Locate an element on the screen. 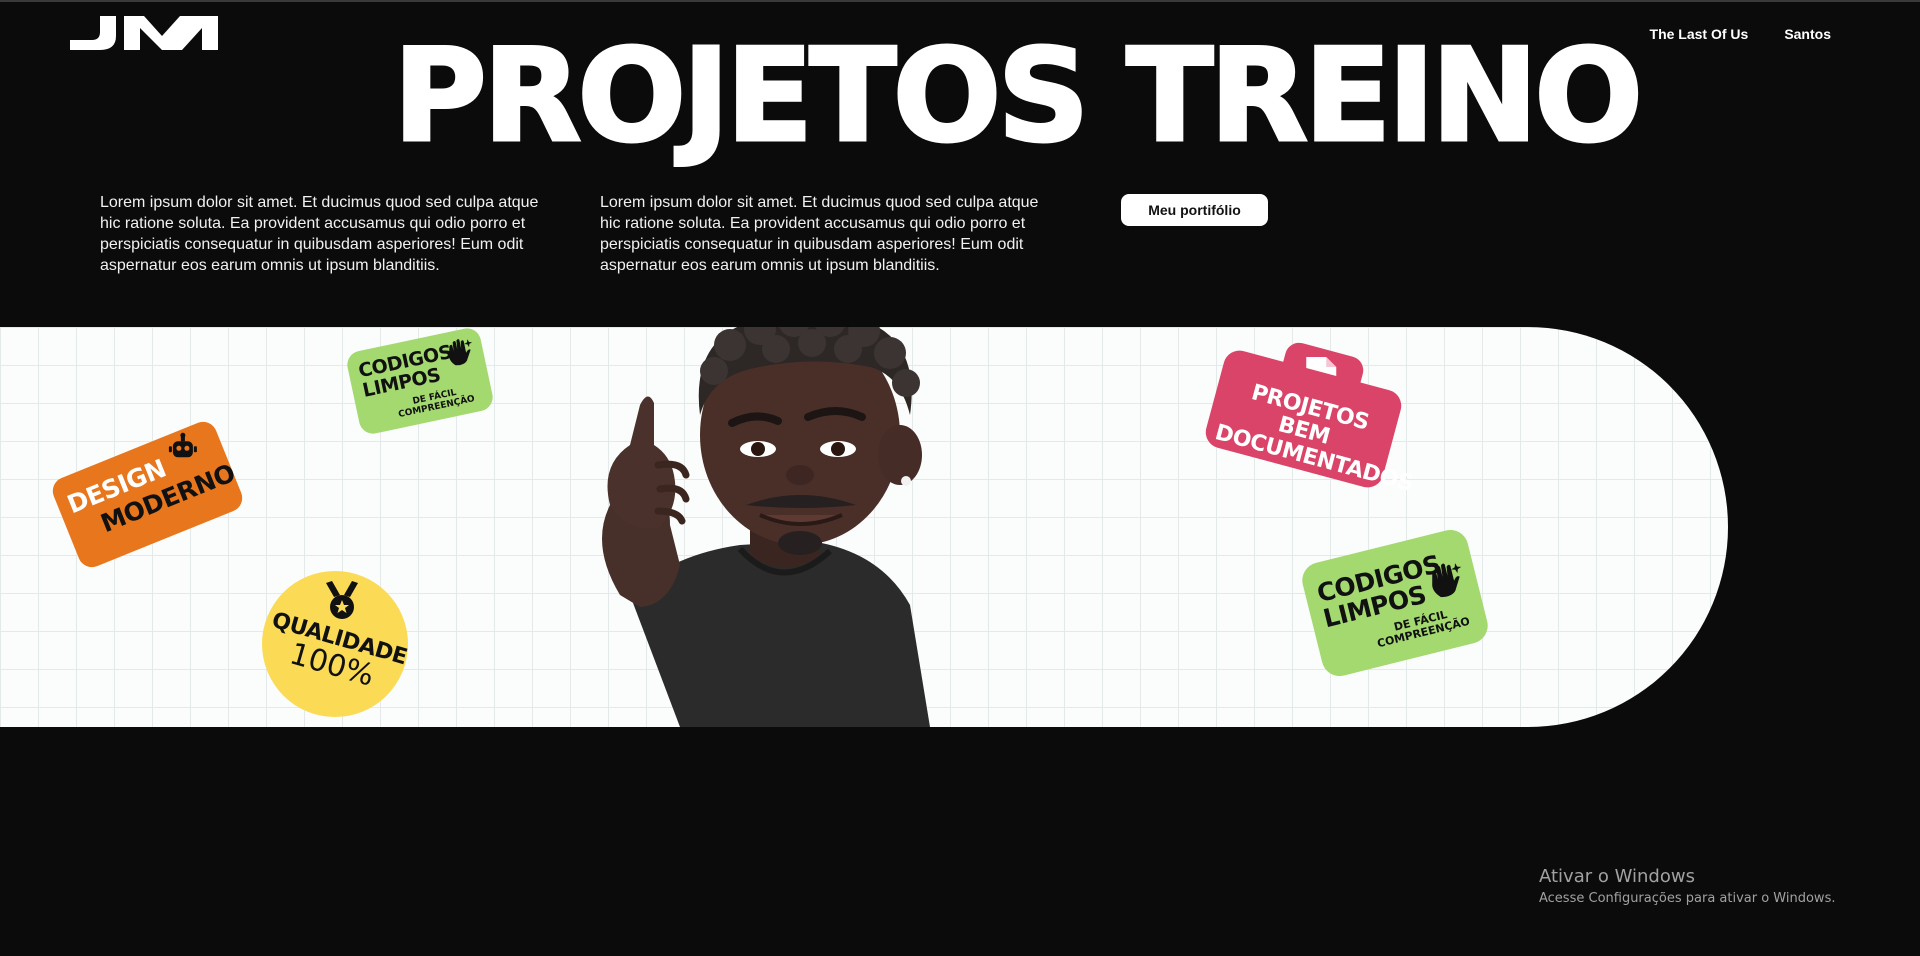 This screenshot has width=1920, height=956. portfolio-button: Meu portifólio is located at coordinates (1194, 210).